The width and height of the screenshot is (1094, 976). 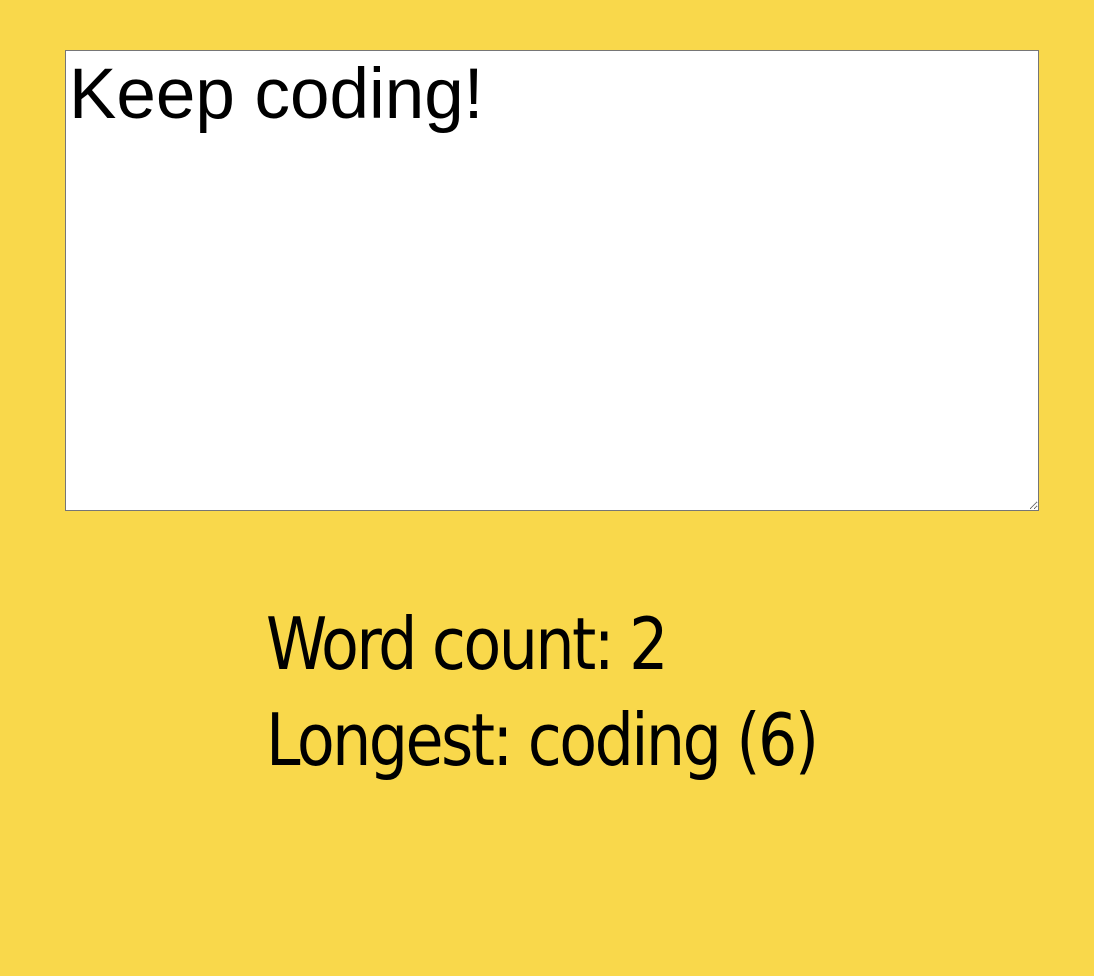 I want to click on stats-panel: Word count: 2 Longest: coding (6), so click(x=601, y=692).